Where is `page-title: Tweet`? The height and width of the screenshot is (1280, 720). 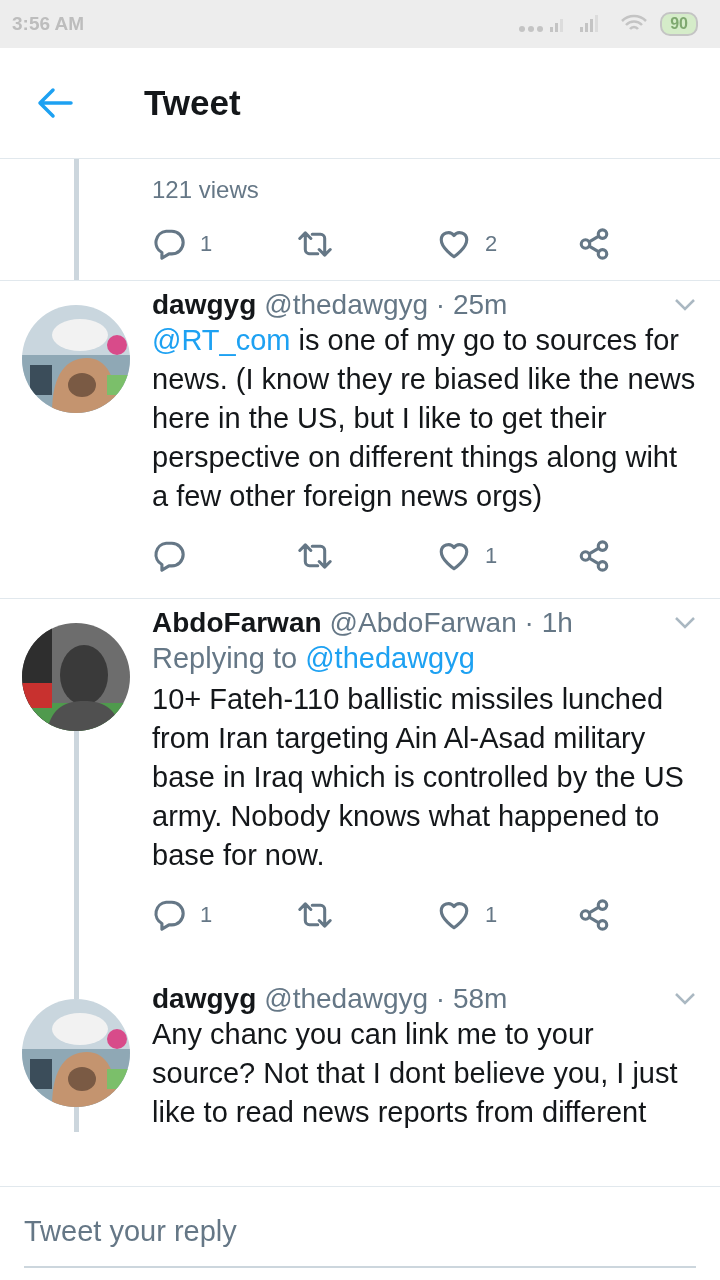
page-title: Tweet is located at coordinates (192, 103).